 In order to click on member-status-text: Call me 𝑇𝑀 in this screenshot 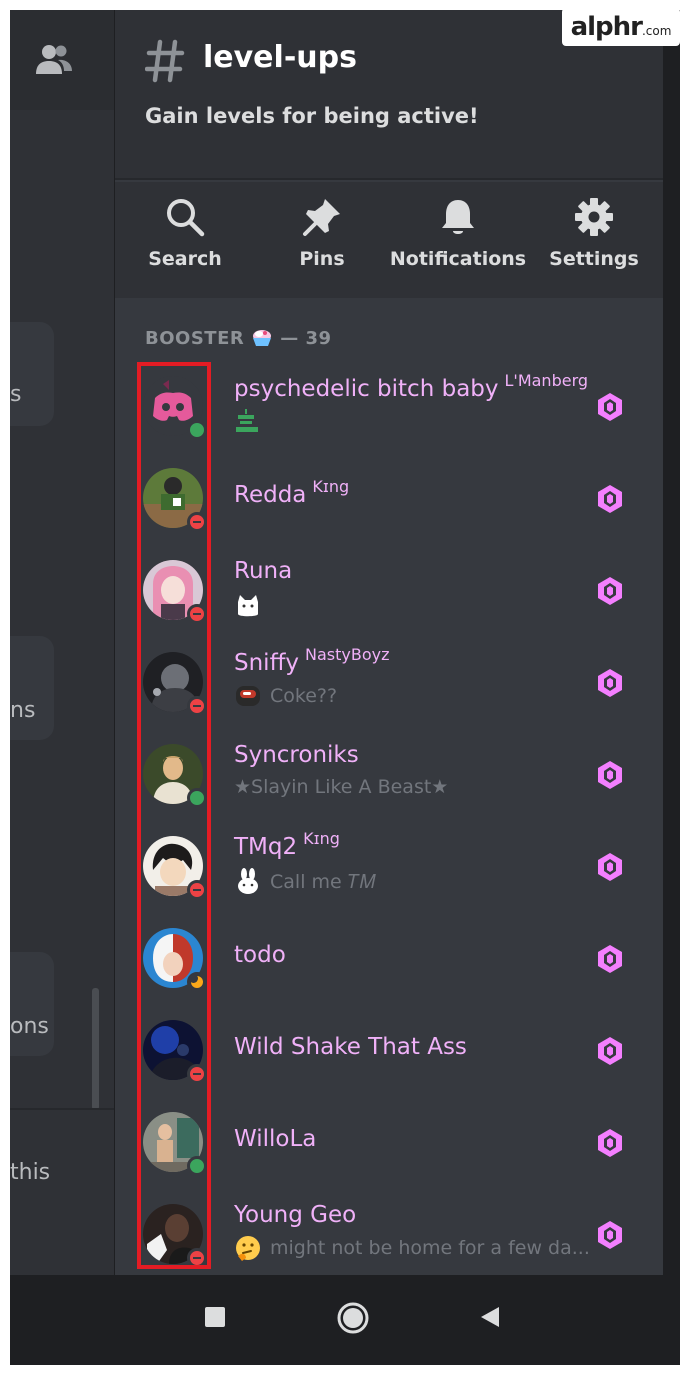, I will do `click(323, 882)`.